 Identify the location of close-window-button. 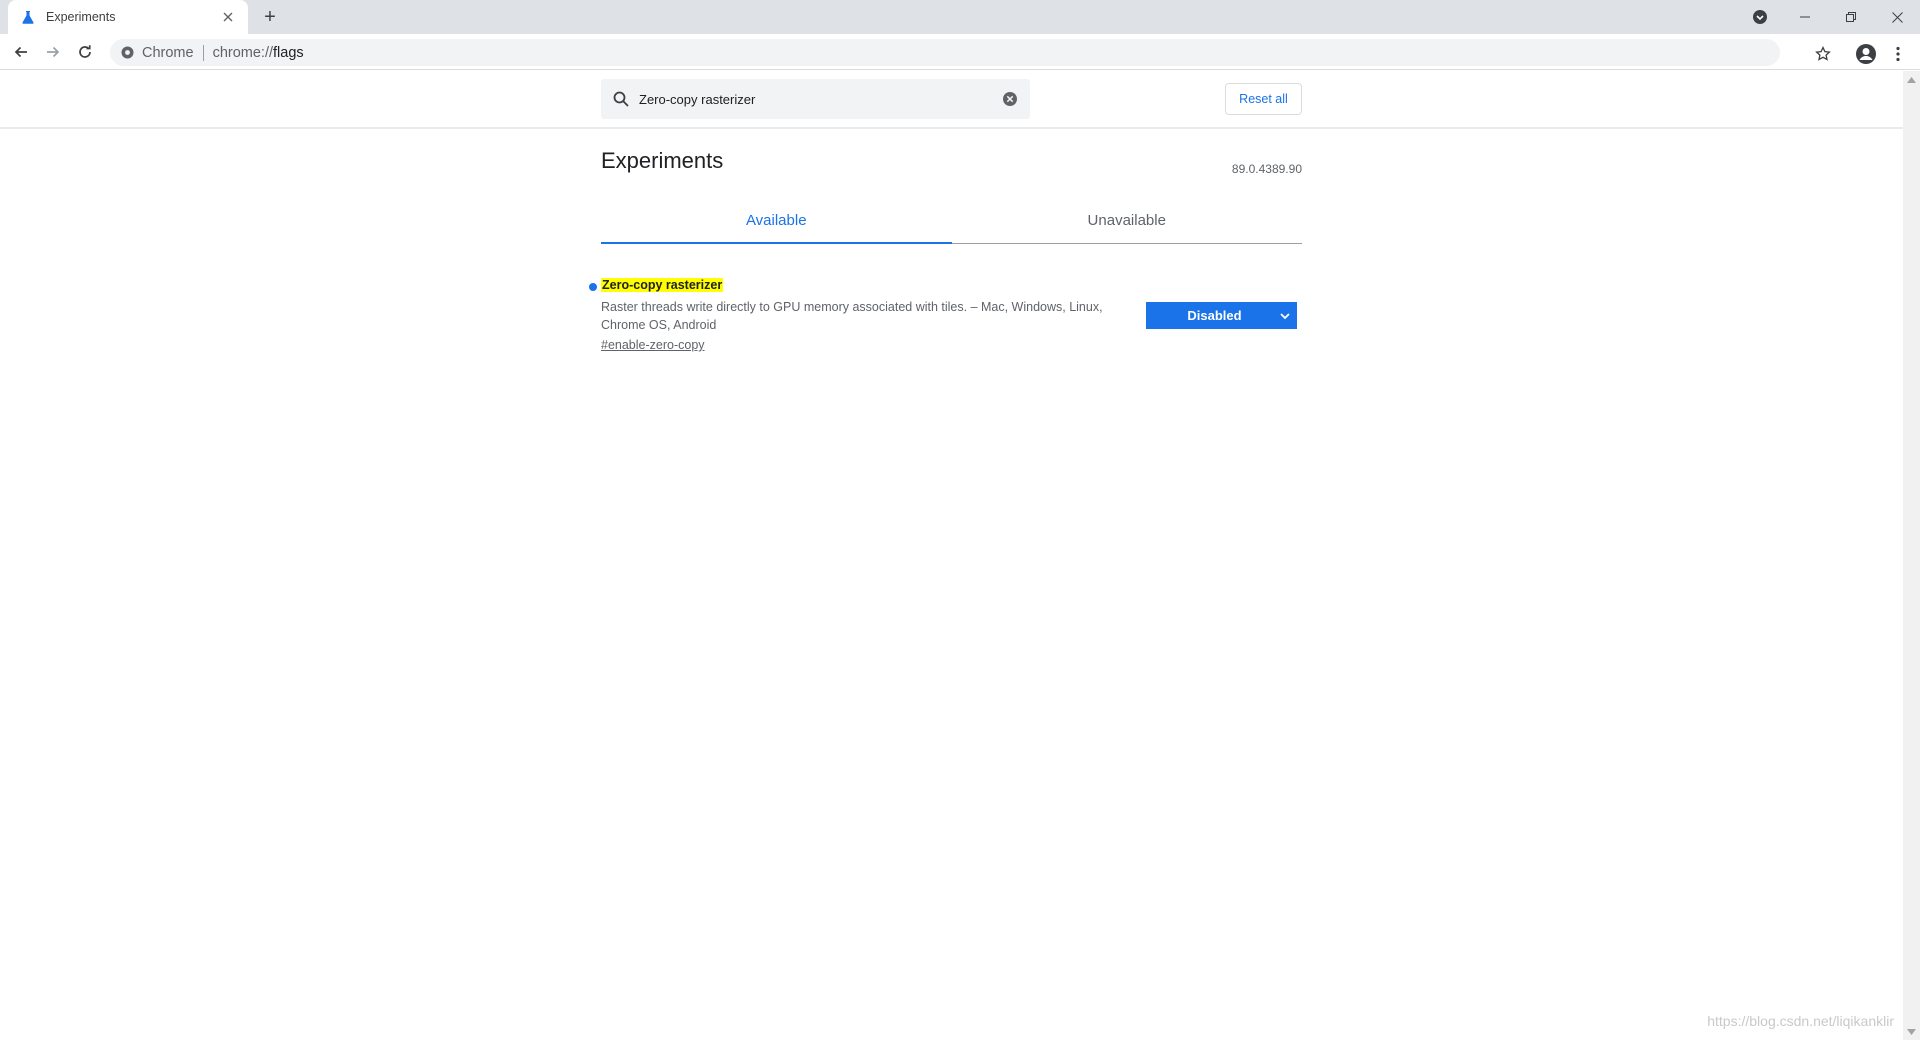
(1897, 17).